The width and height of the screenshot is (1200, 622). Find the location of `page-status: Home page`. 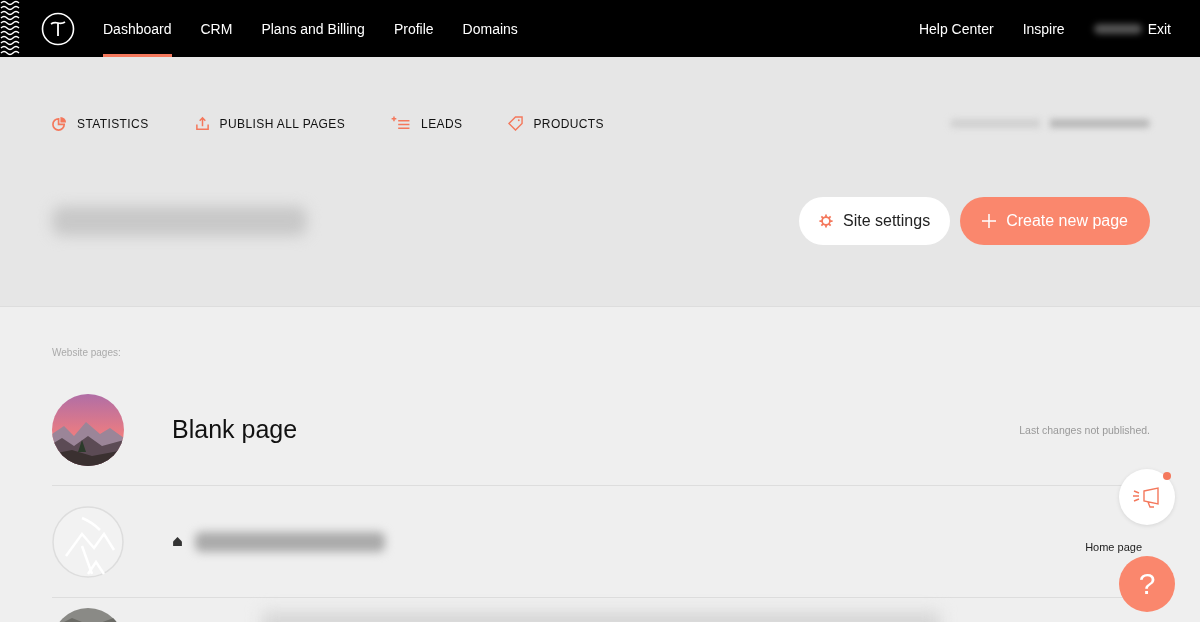

page-status: Home page is located at coordinates (1113, 547).